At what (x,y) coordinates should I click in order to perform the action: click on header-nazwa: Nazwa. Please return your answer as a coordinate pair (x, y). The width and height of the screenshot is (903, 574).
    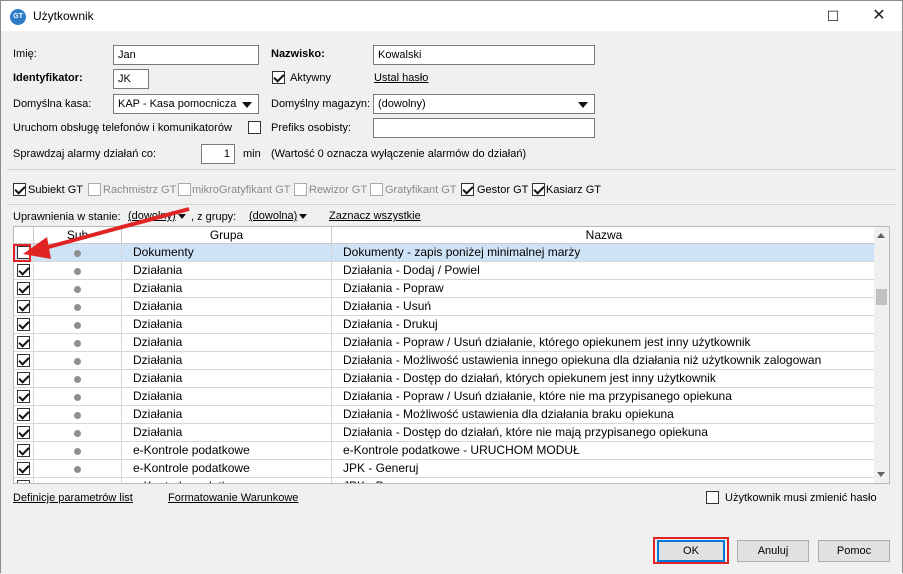
    Looking at the image, I should click on (604, 235).